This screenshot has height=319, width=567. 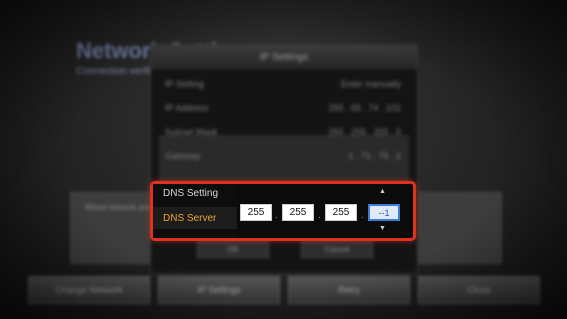 I want to click on dns-setting-label: DNS Setting, so click(x=190, y=193).